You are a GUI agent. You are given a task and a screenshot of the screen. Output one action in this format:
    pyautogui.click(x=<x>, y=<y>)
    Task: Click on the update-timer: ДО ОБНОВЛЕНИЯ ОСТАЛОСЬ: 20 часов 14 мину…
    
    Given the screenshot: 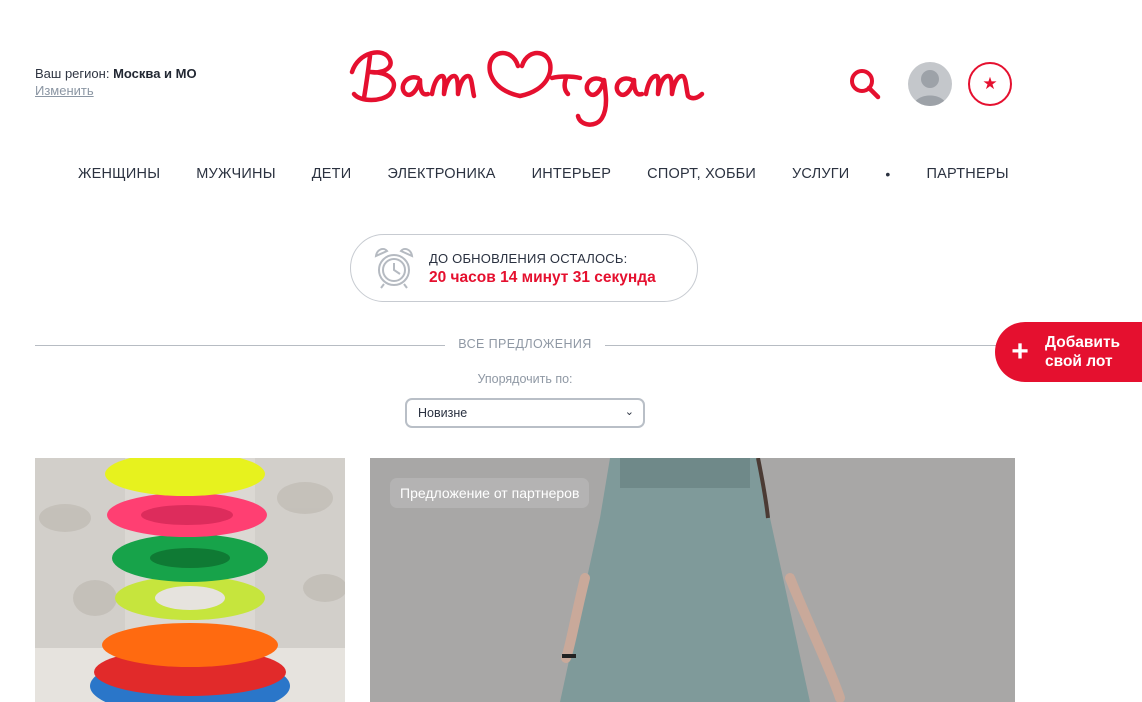 What is the action you would take?
    pyautogui.click(x=524, y=268)
    